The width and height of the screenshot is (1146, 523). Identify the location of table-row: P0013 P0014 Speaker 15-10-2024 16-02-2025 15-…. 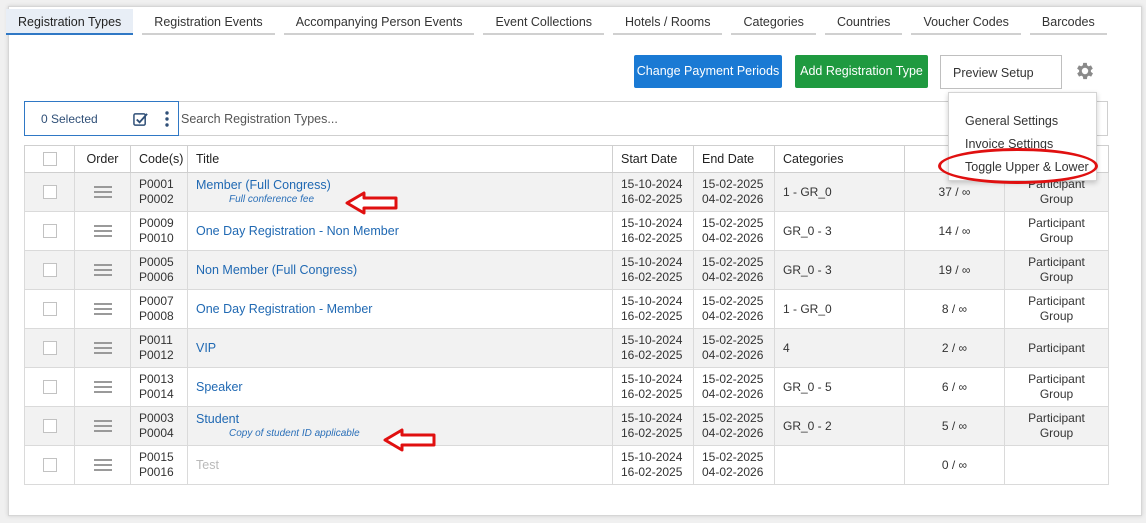
(566, 387).